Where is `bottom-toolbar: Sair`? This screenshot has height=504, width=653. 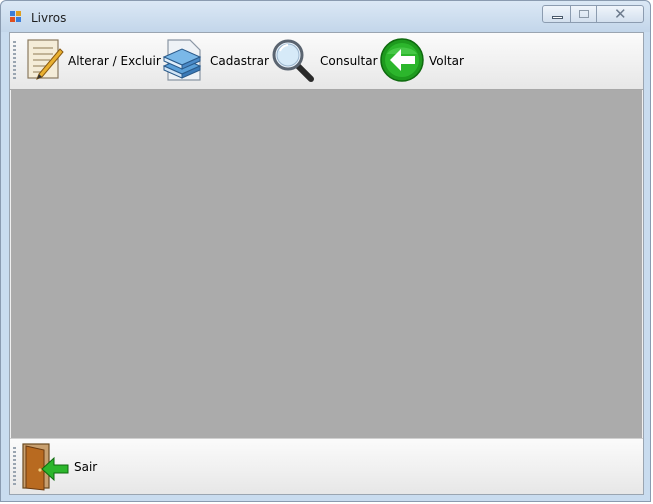
bottom-toolbar: Sair is located at coordinates (326, 466).